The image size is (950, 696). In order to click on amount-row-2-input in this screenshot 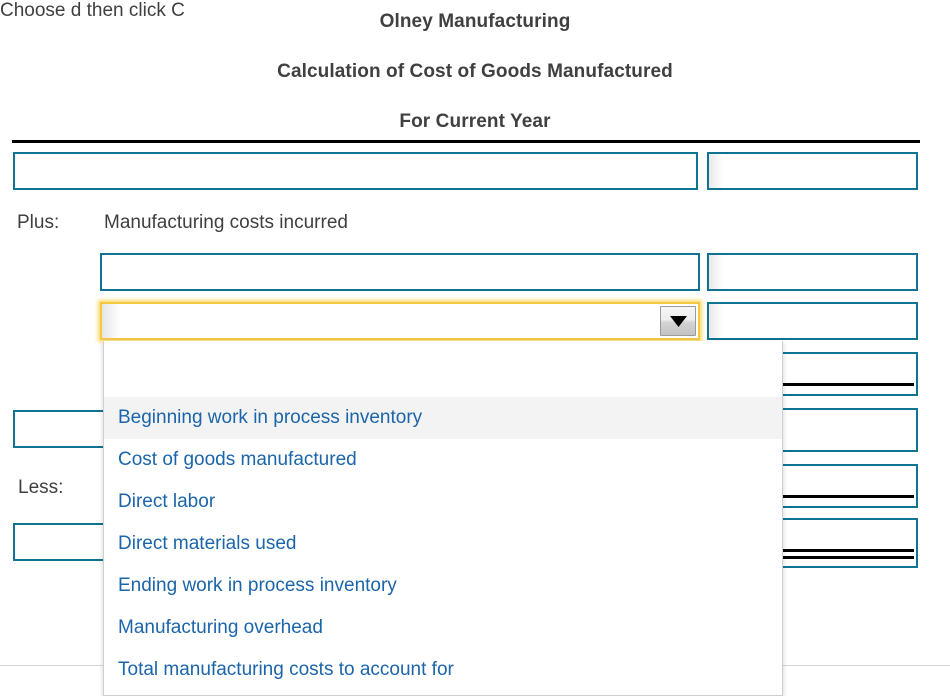, I will do `click(812, 272)`.